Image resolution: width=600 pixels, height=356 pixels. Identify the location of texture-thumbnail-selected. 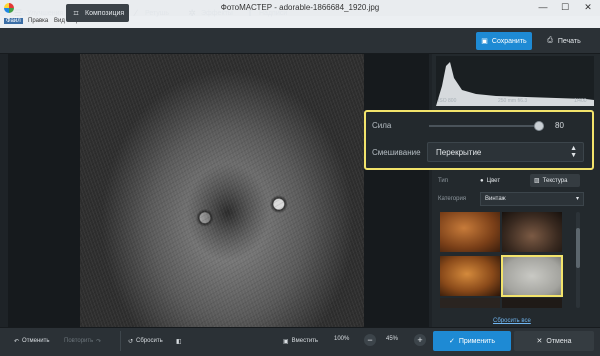
(532, 276).